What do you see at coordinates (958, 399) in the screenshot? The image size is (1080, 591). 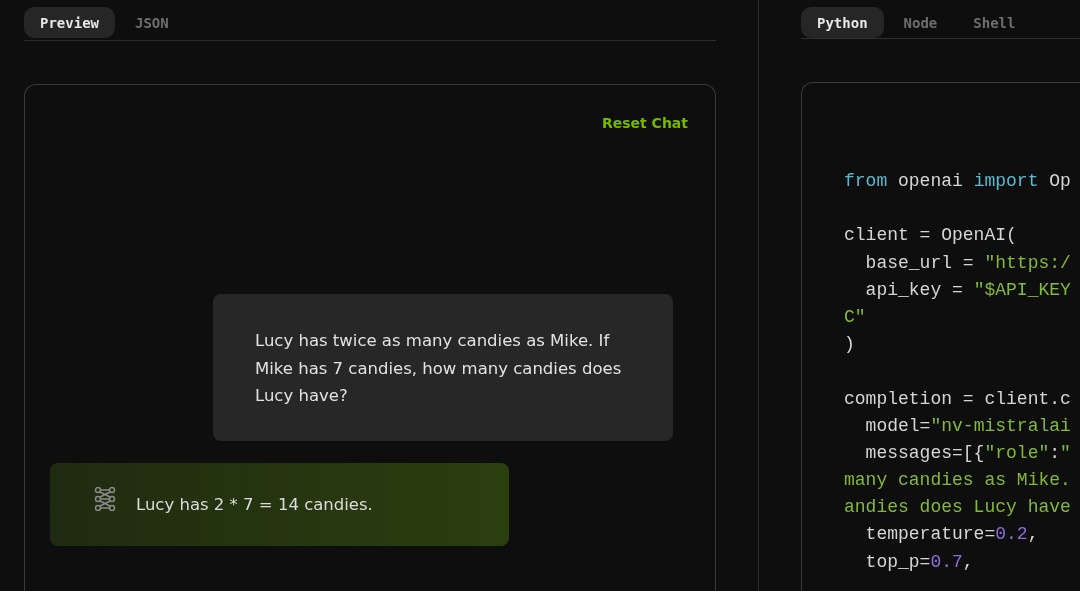 I see `code-line: completion = client.c` at bounding box center [958, 399].